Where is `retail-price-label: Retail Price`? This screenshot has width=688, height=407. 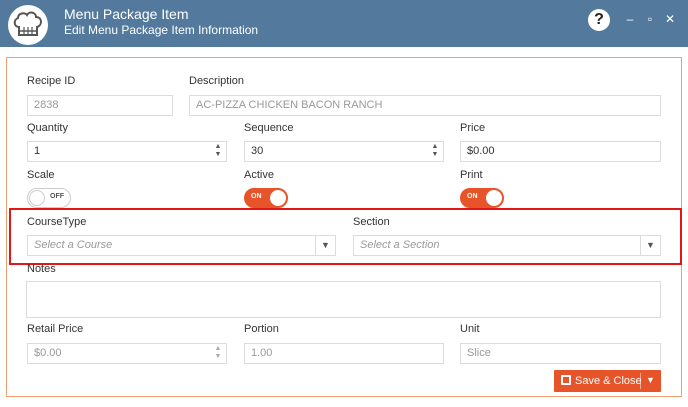 retail-price-label: Retail Price is located at coordinates (55, 329).